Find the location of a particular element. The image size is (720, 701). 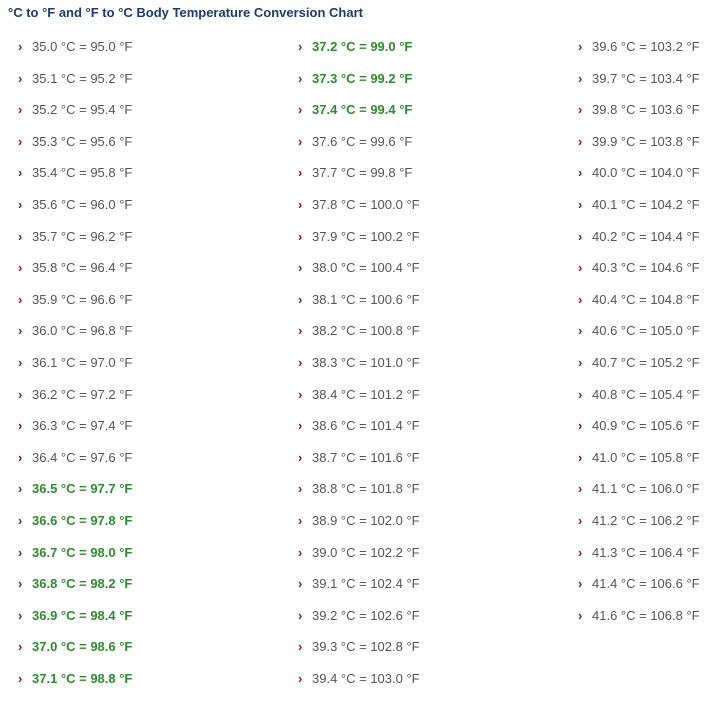

conversion-value: 36.8 °C = 98.2 °F is located at coordinates (82, 584).